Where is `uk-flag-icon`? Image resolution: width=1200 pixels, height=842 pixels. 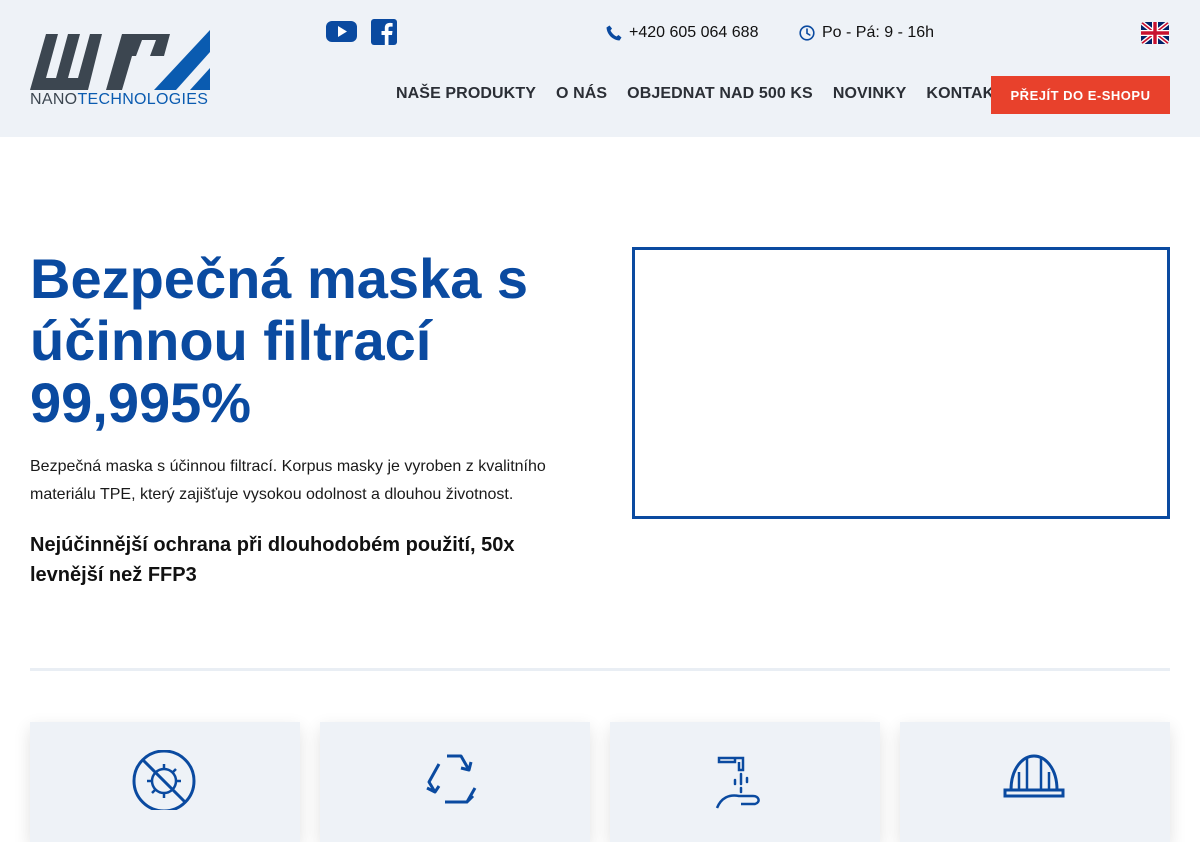 uk-flag-icon is located at coordinates (1155, 33).